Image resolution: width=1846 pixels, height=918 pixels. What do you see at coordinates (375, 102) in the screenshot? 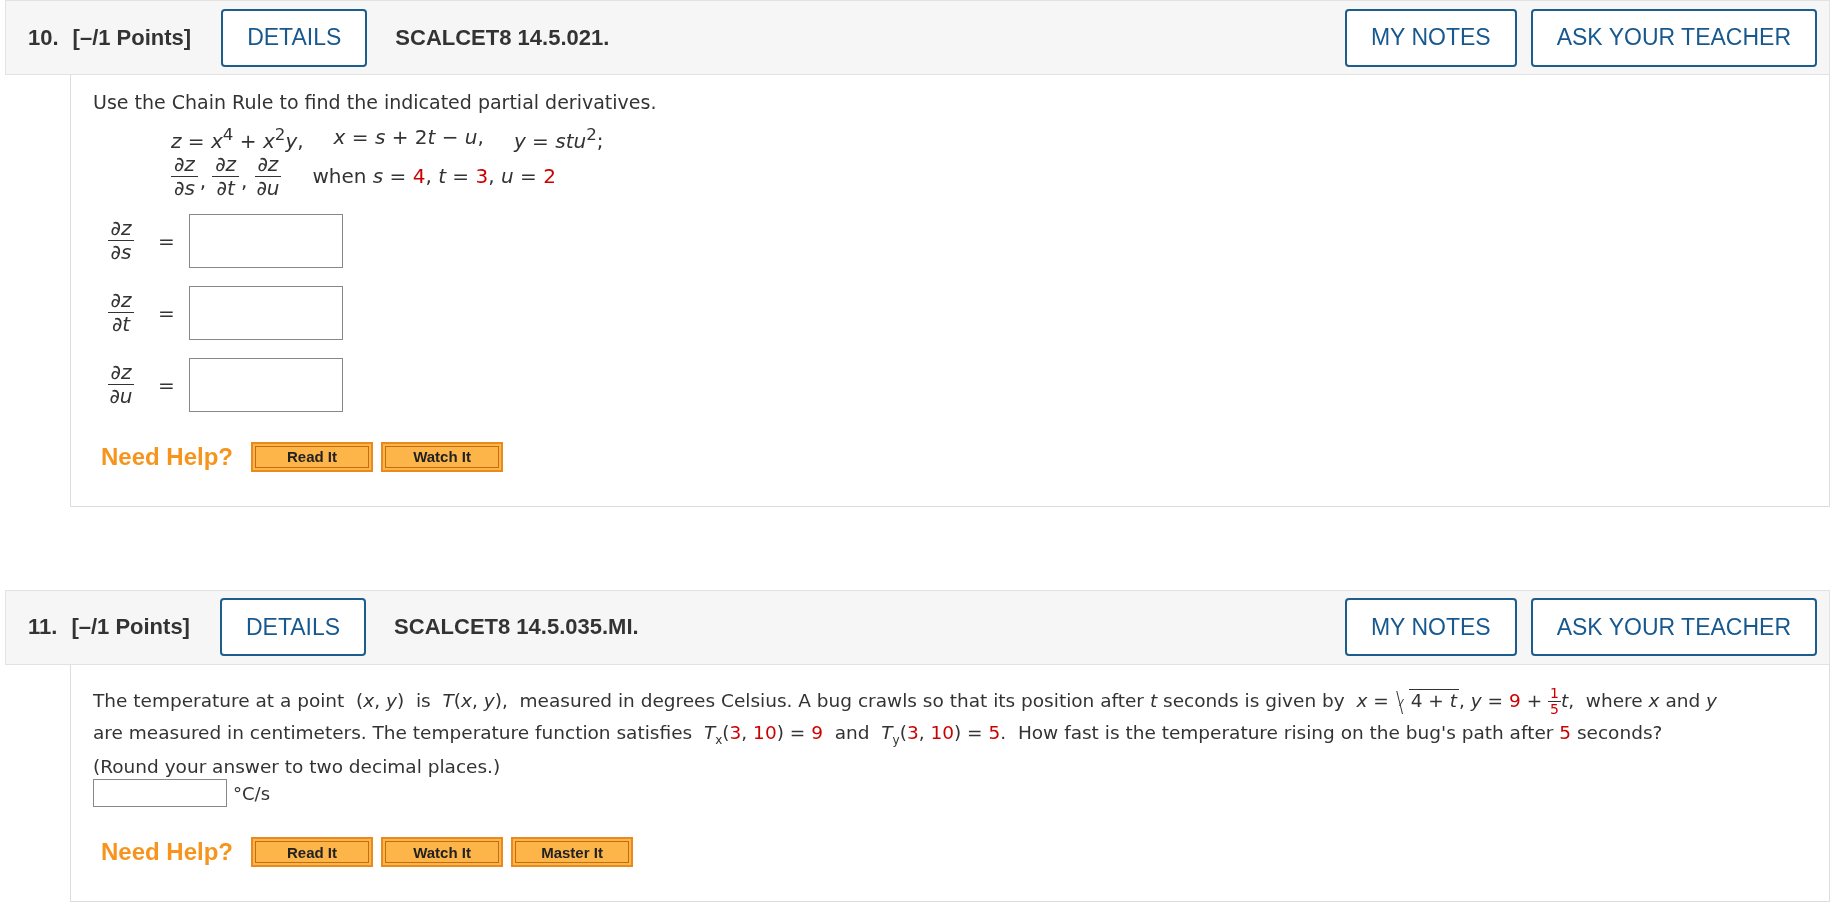
I see `instruction-text: Use the Chain Rule to find the indicated partial derivatives.` at bounding box center [375, 102].